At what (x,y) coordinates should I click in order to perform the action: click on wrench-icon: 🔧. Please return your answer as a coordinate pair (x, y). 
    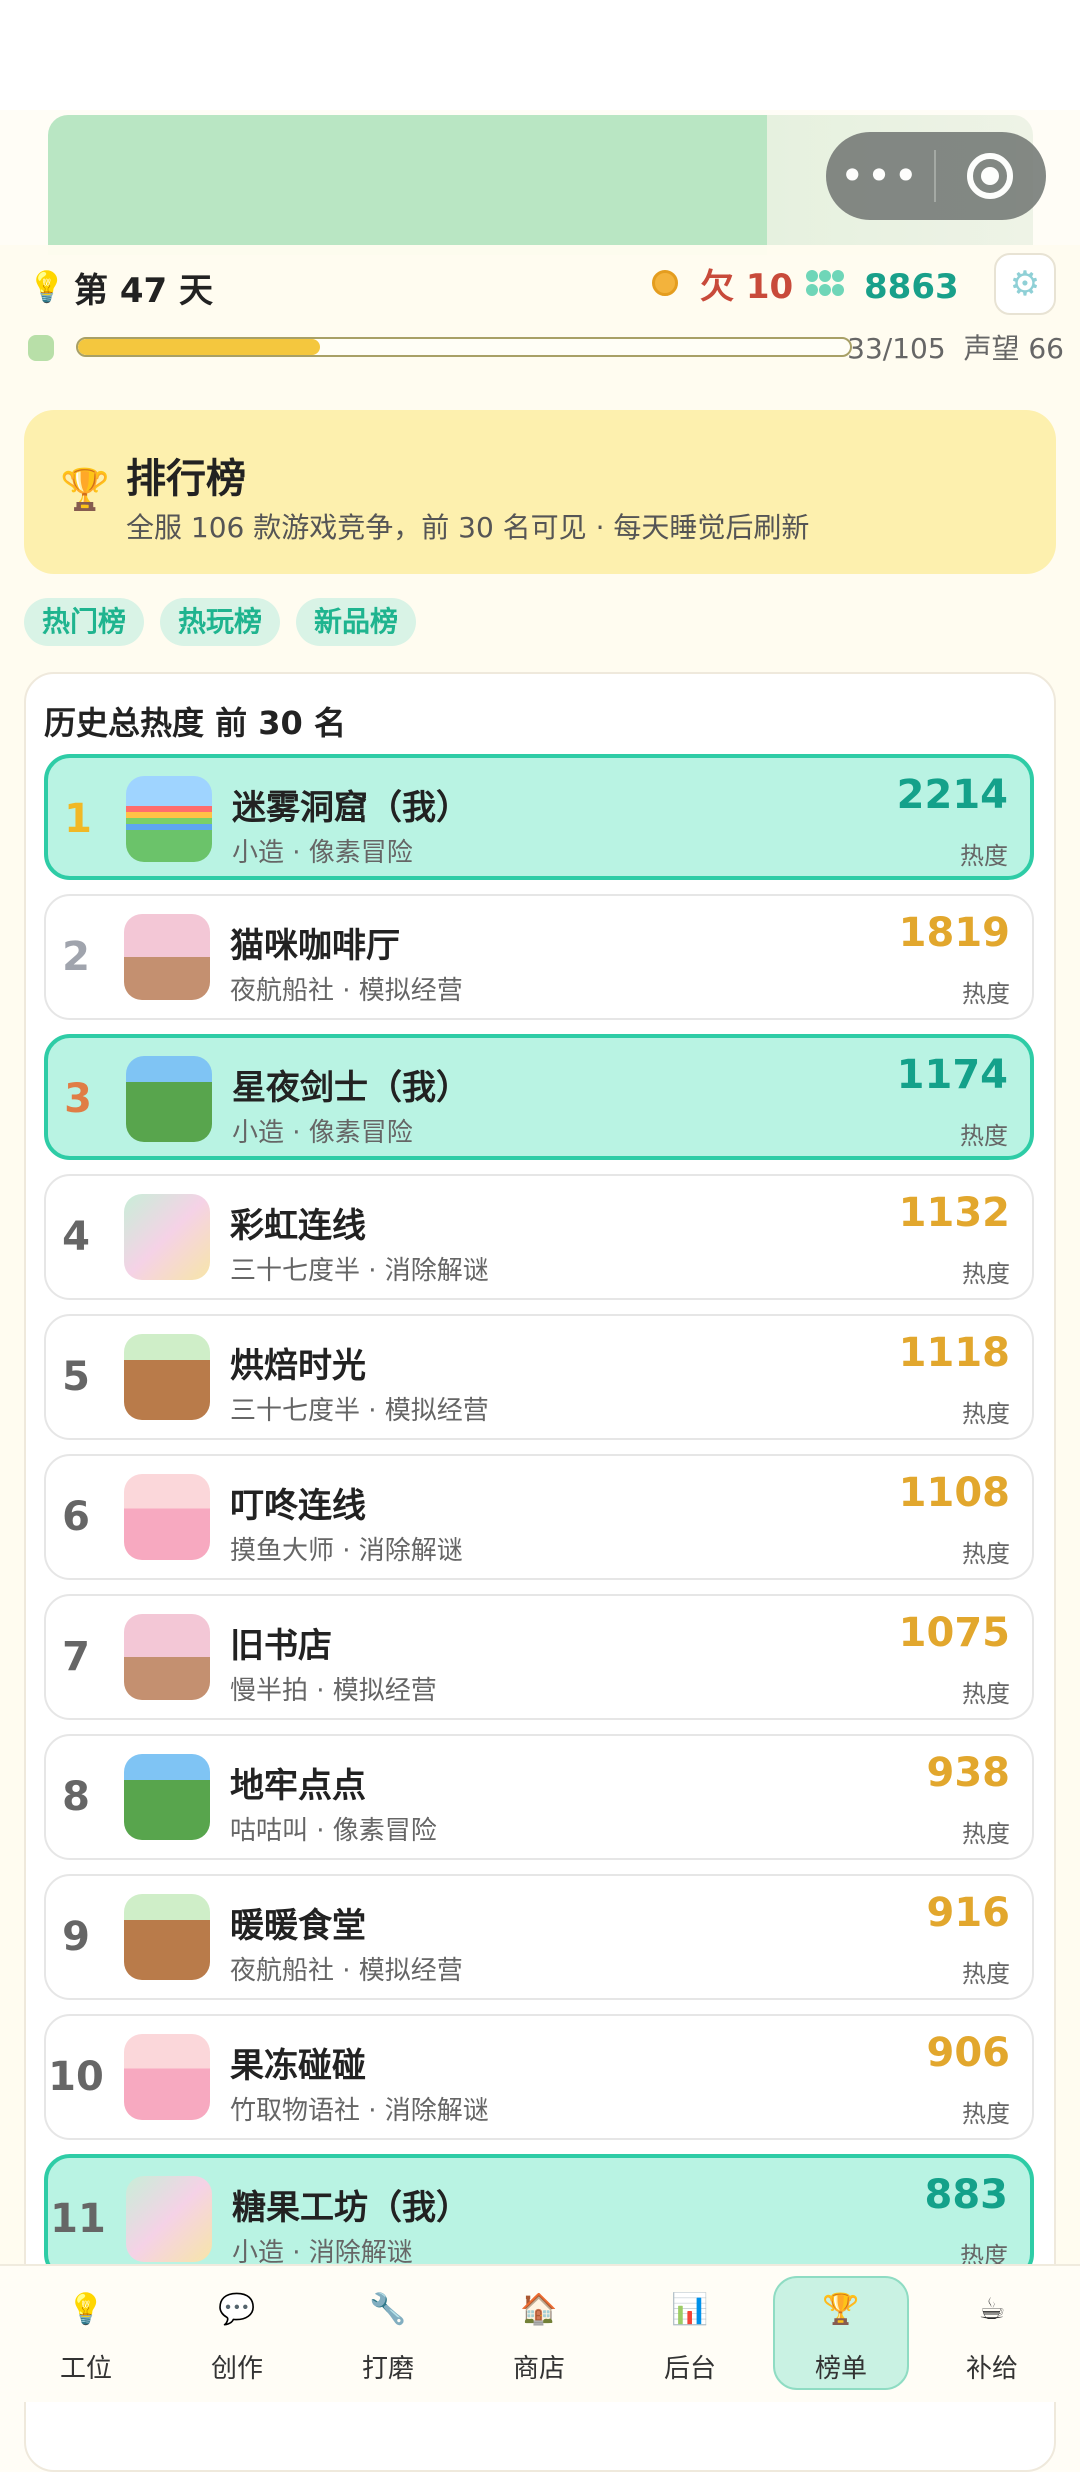
    Looking at the image, I should click on (388, 2309).